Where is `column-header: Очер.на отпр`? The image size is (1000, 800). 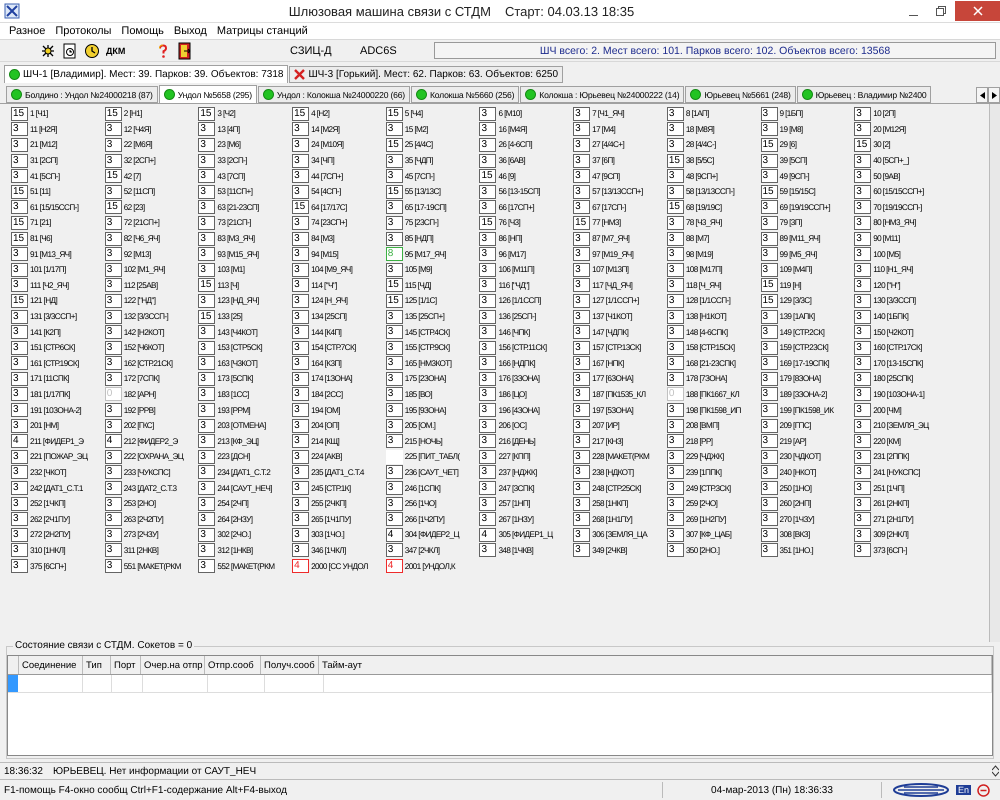 column-header: Очер.на отпр is located at coordinates (173, 665).